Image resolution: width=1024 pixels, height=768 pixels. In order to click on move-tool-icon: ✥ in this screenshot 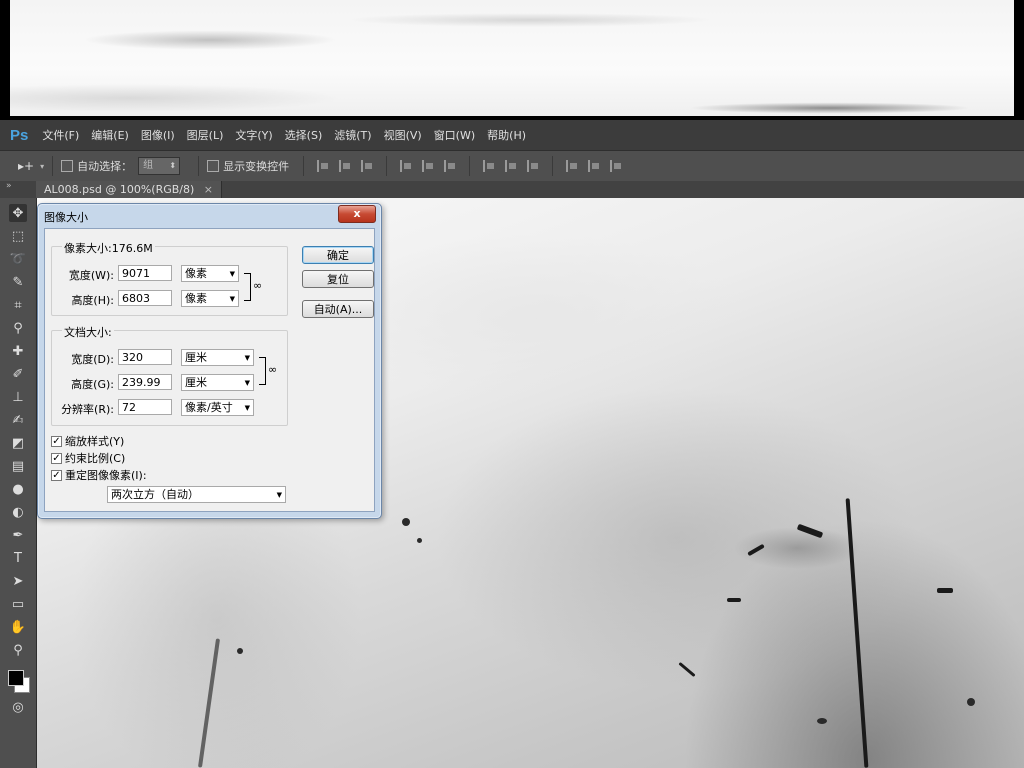, I will do `click(18, 213)`.